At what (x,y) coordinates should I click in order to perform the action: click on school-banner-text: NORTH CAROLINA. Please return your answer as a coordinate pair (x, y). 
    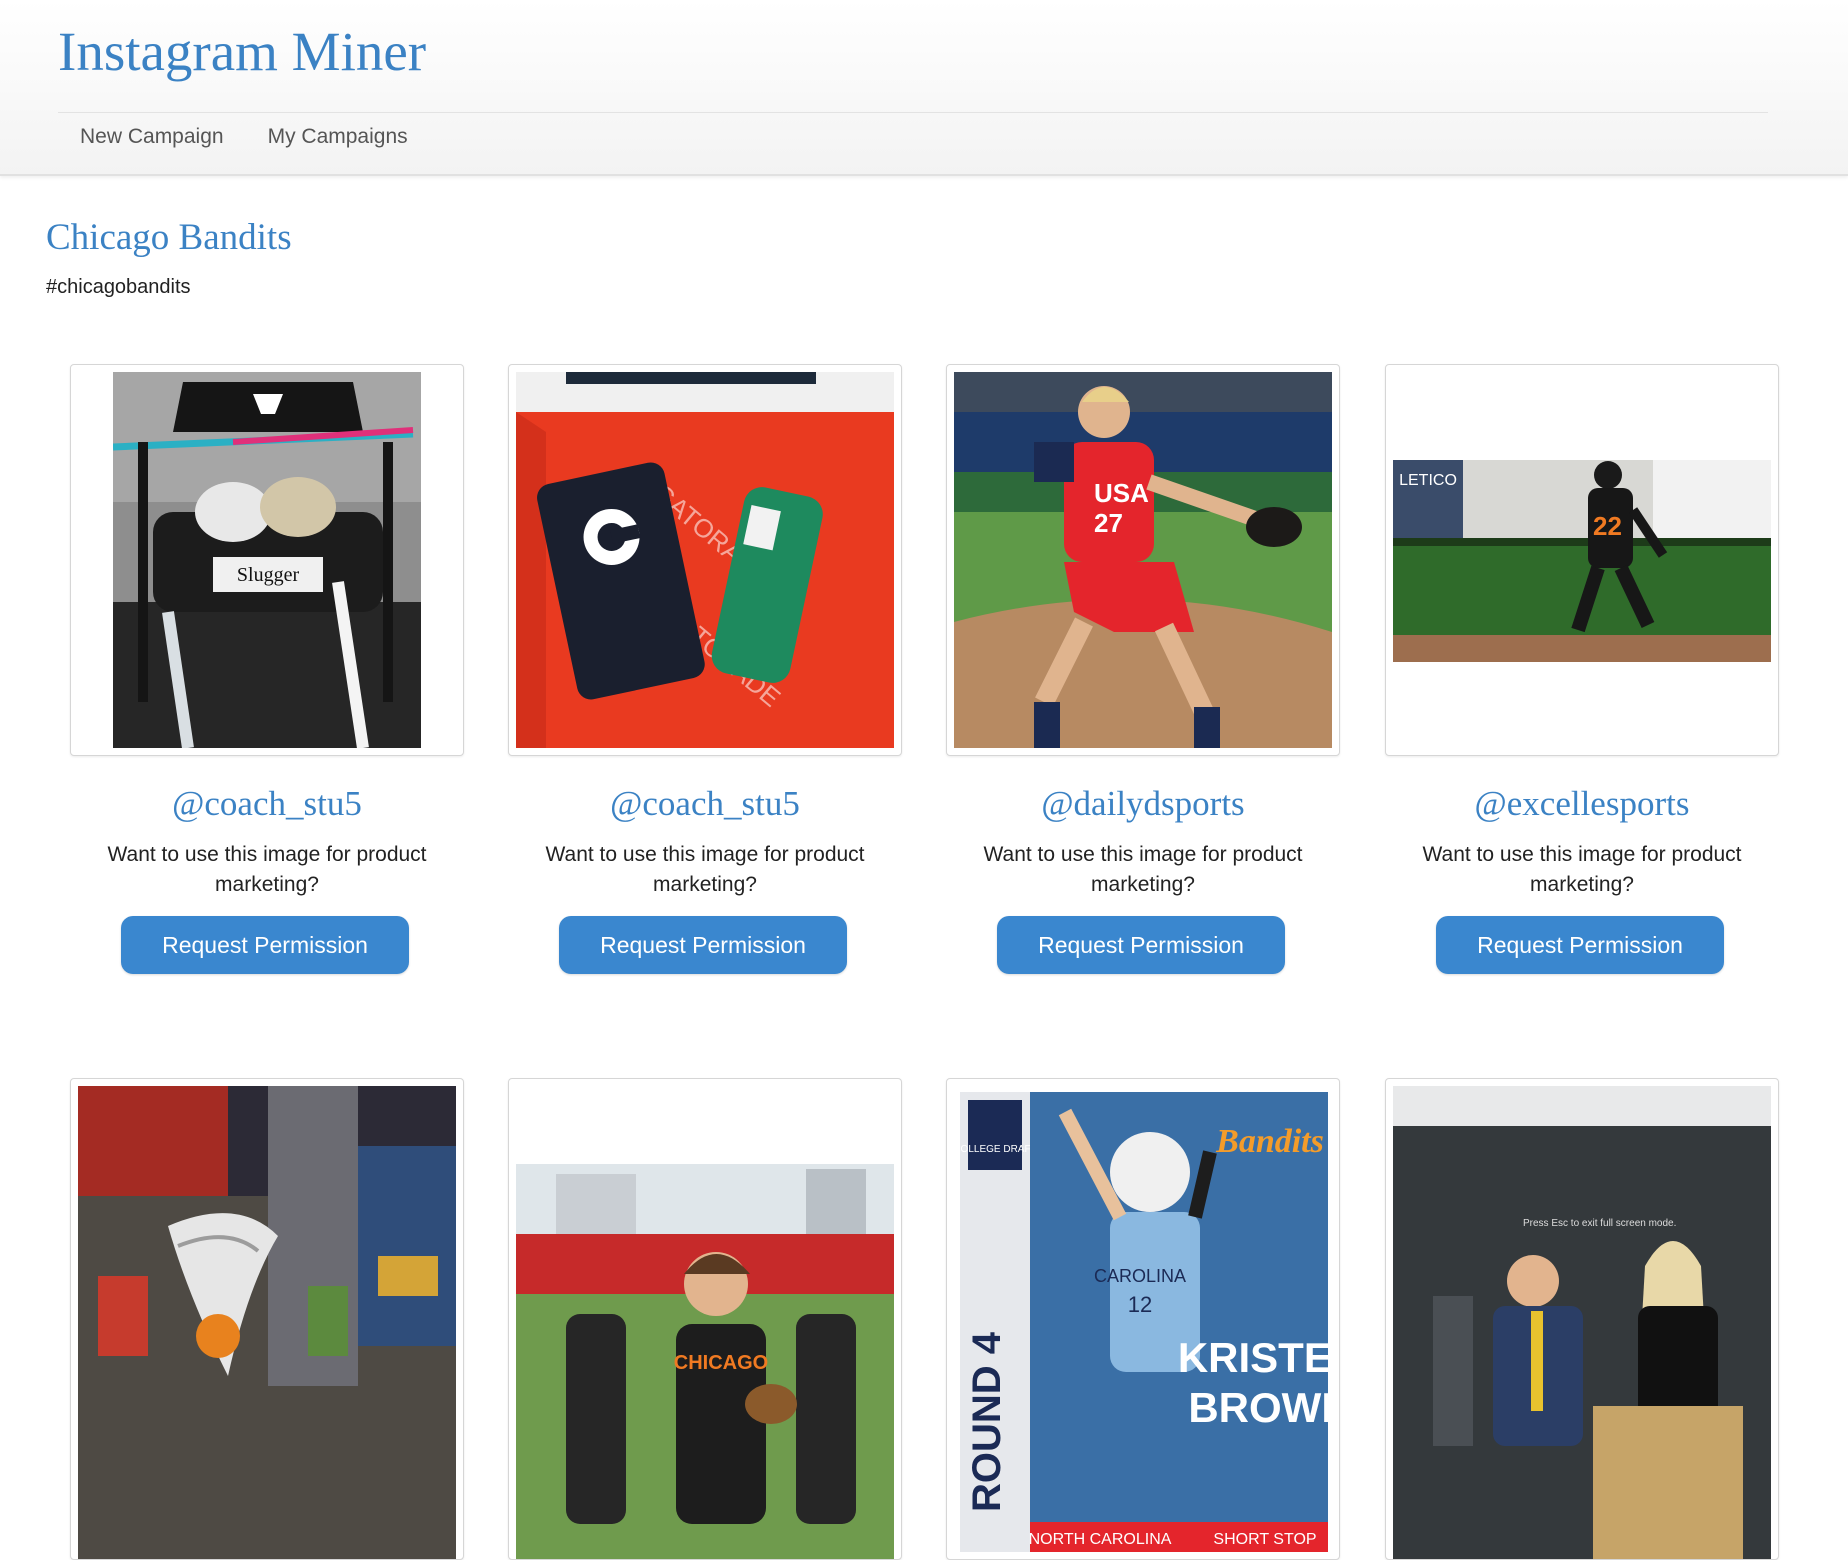
    Looking at the image, I should click on (1100, 1539).